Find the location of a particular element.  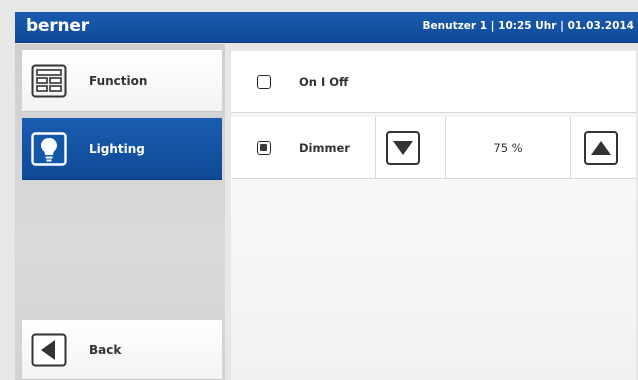

function-grid-icon is located at coordinates (49, 81).